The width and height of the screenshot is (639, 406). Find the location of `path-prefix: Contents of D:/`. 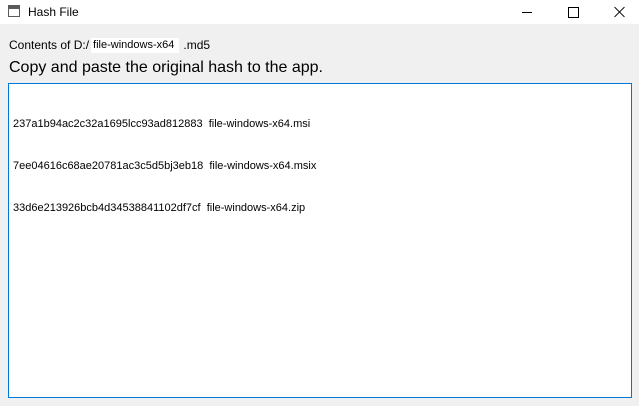

path-prefix: Contents of D:/ is located at coordinates (49, 45).